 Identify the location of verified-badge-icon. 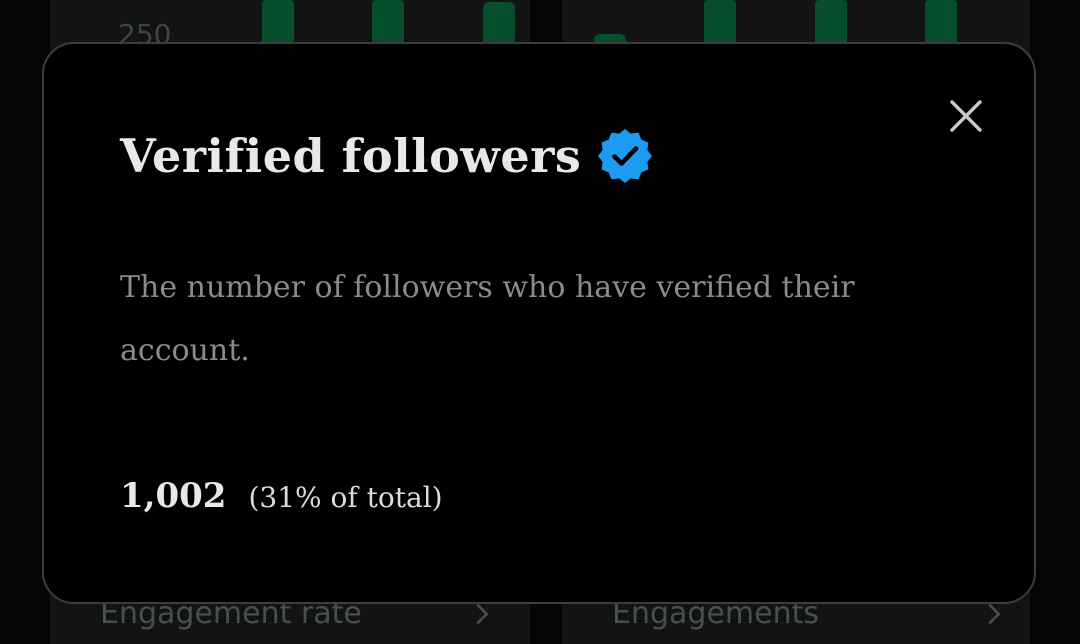
(625, 156).